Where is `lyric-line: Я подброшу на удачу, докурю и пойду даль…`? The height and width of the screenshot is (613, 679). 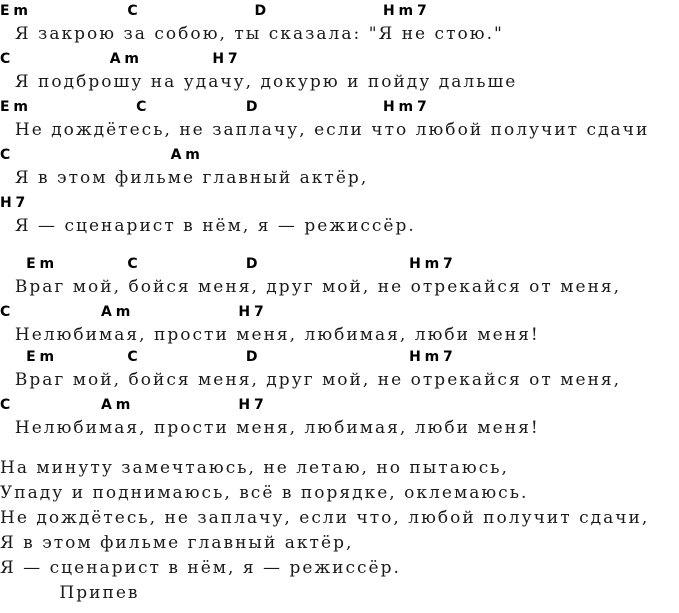
lyric-line: Я подброшу на удачу, докурю и пойду даль… is located at coordinates (259, 82).